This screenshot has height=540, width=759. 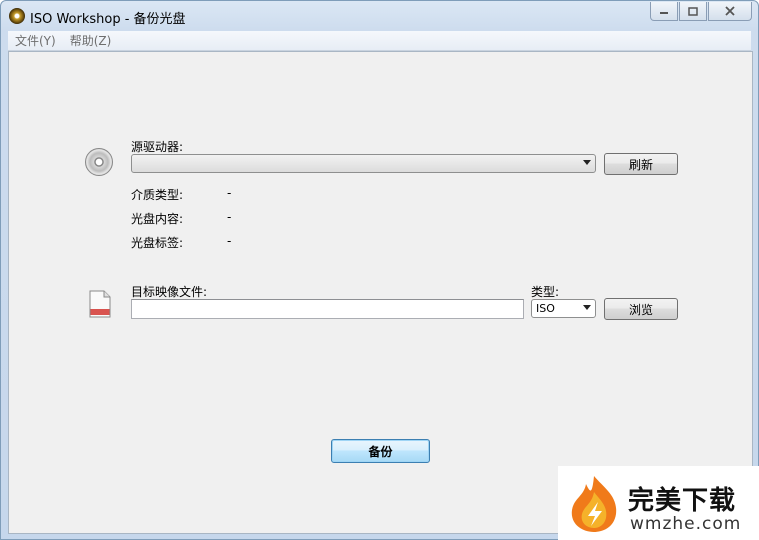 I want to click on browse-button: 浏览, so click(x=641, y=309).